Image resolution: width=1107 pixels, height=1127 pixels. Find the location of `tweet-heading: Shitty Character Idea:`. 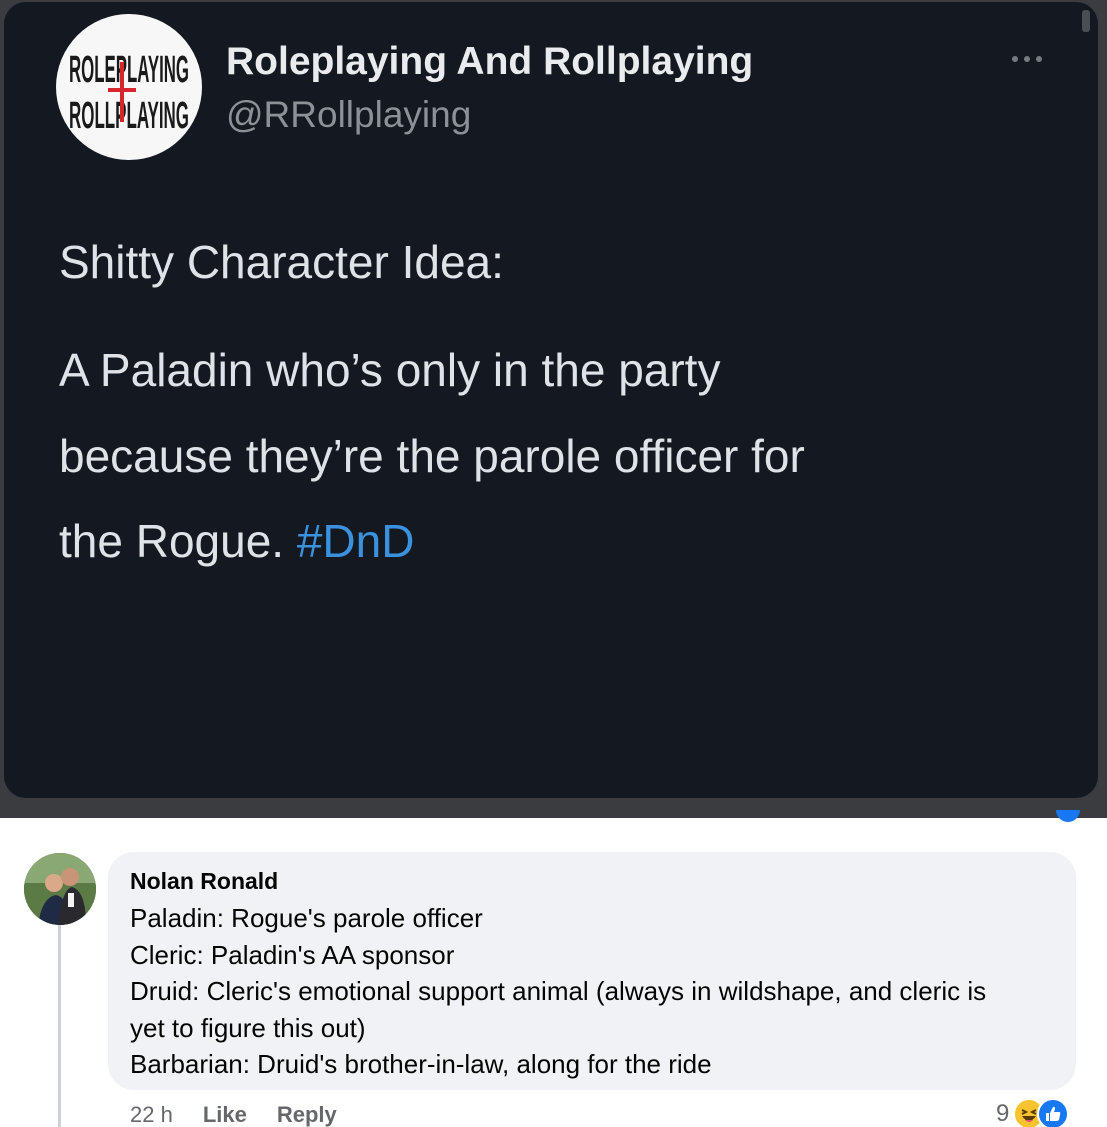

tweet-heading: Shitty Character Idea: is located at coordinates (281, 262).